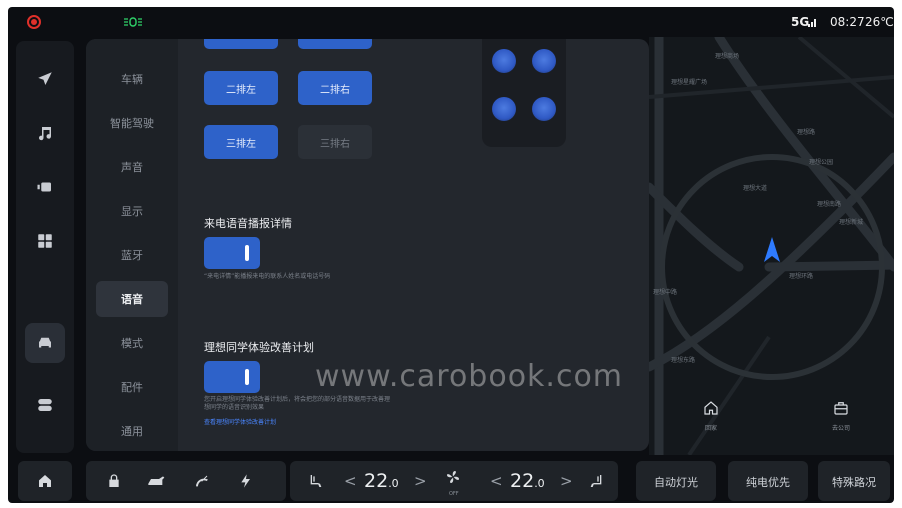  I want to click on app-rail, so click(45, 247).